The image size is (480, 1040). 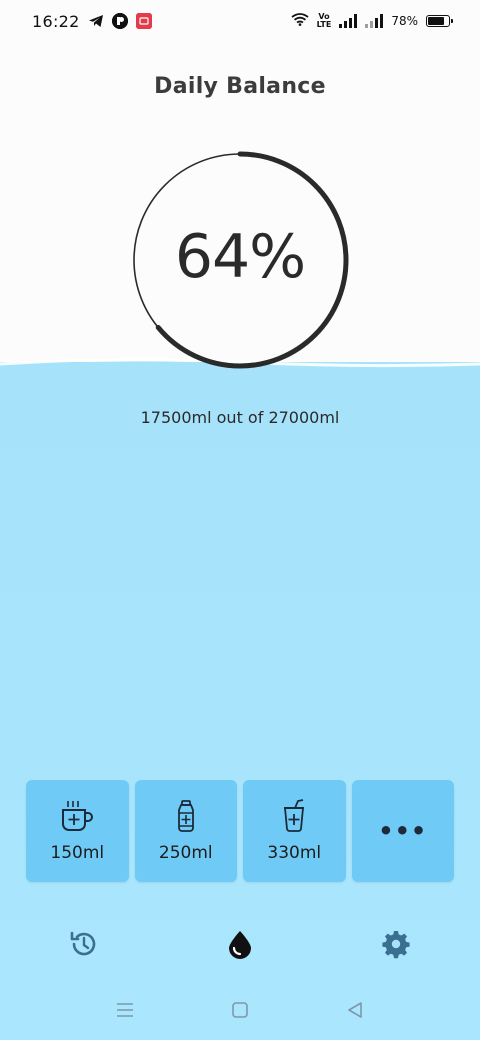 I want to click on status-right: Vo LTE 78%, so click(x=372, y=21).